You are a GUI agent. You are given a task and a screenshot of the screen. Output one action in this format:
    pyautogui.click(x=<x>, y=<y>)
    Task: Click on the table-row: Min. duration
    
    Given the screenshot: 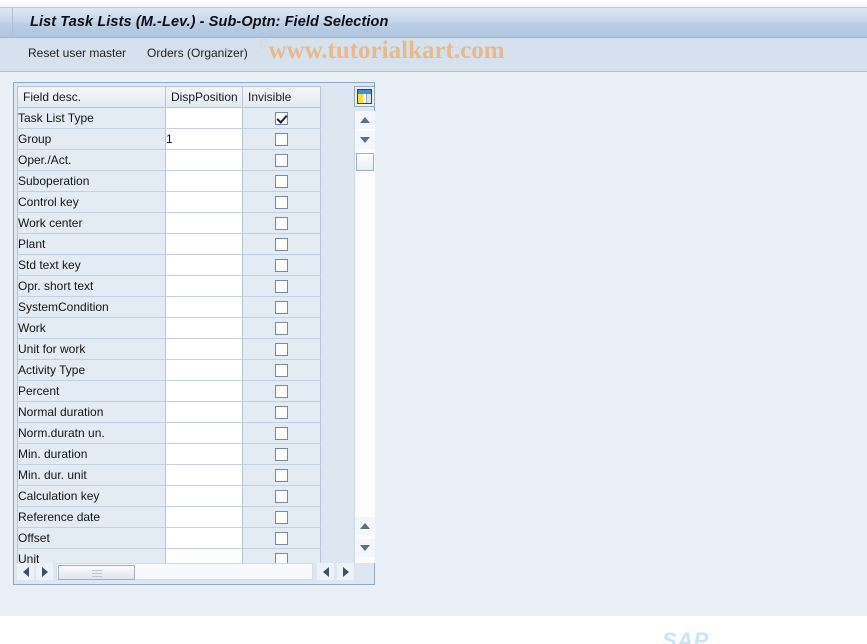 What is the action you would take?
    pyautogui.click(x=169, y=454)
    